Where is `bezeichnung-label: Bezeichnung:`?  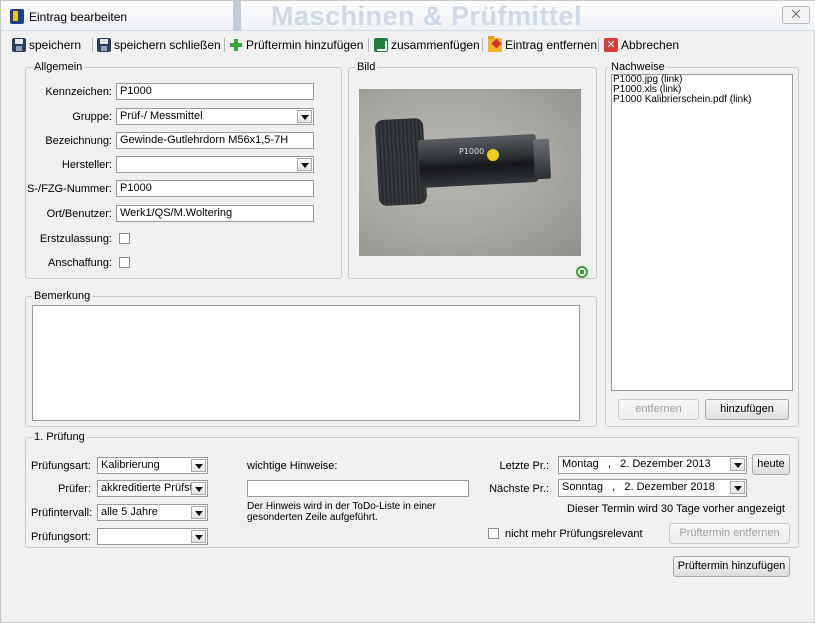 bezeichnung-label: Bezeichnung: is located at coordinates (78, 141).